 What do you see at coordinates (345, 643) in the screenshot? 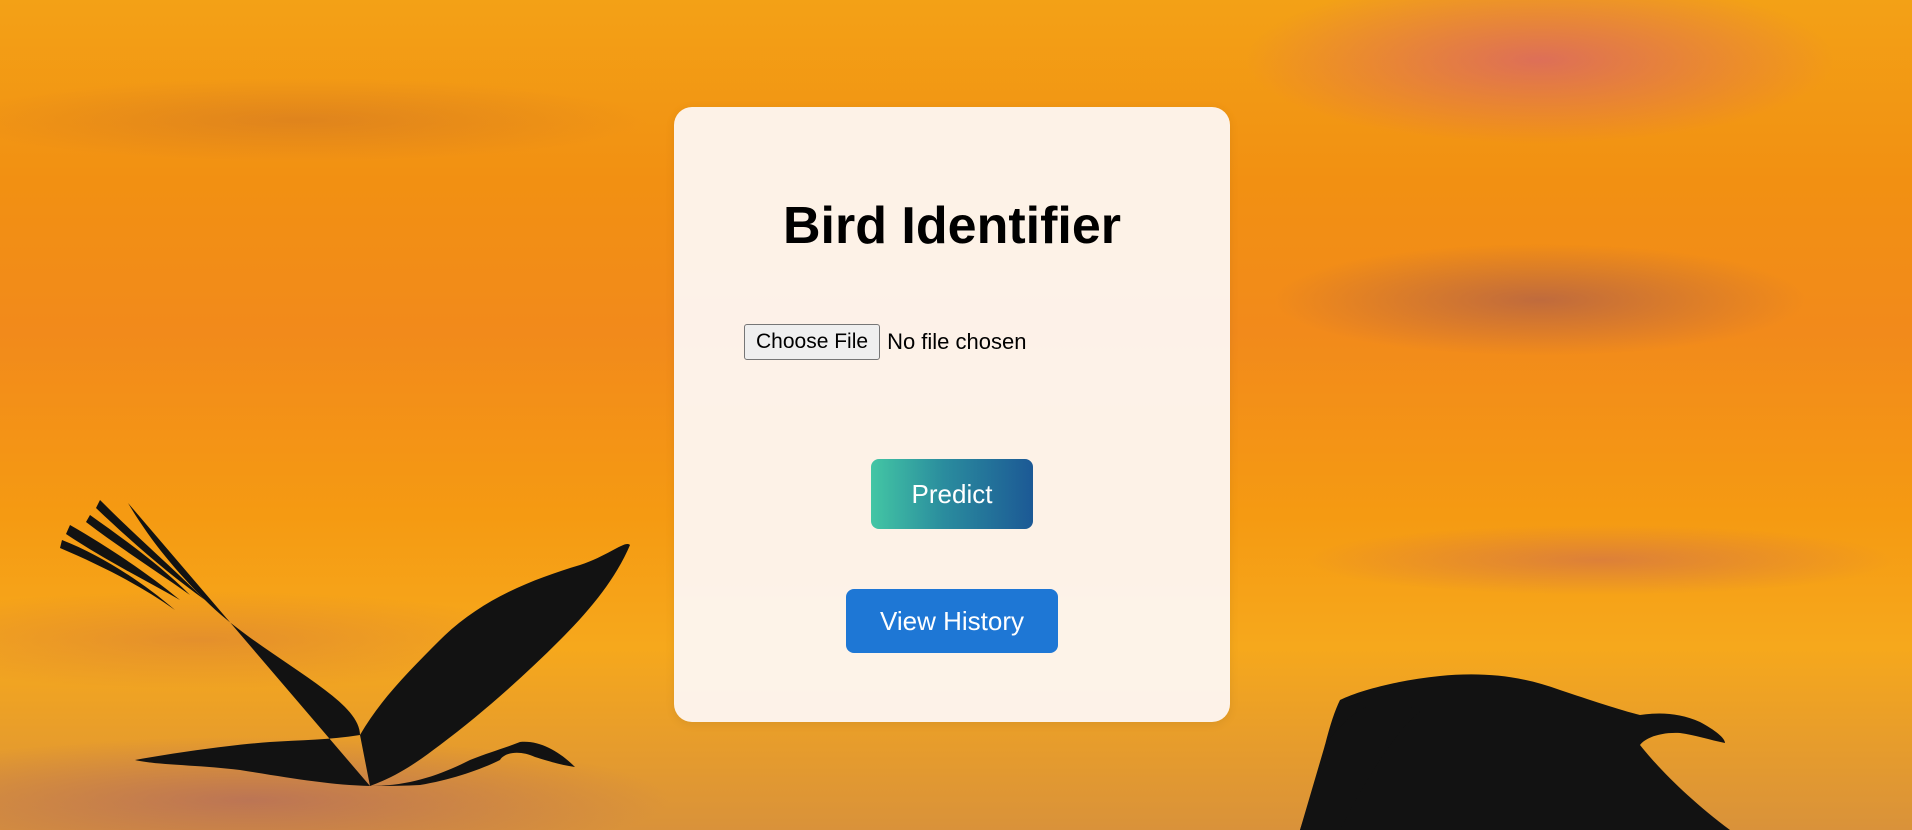
I see `left-bird-silhouette` at bounding box center [345, 643].